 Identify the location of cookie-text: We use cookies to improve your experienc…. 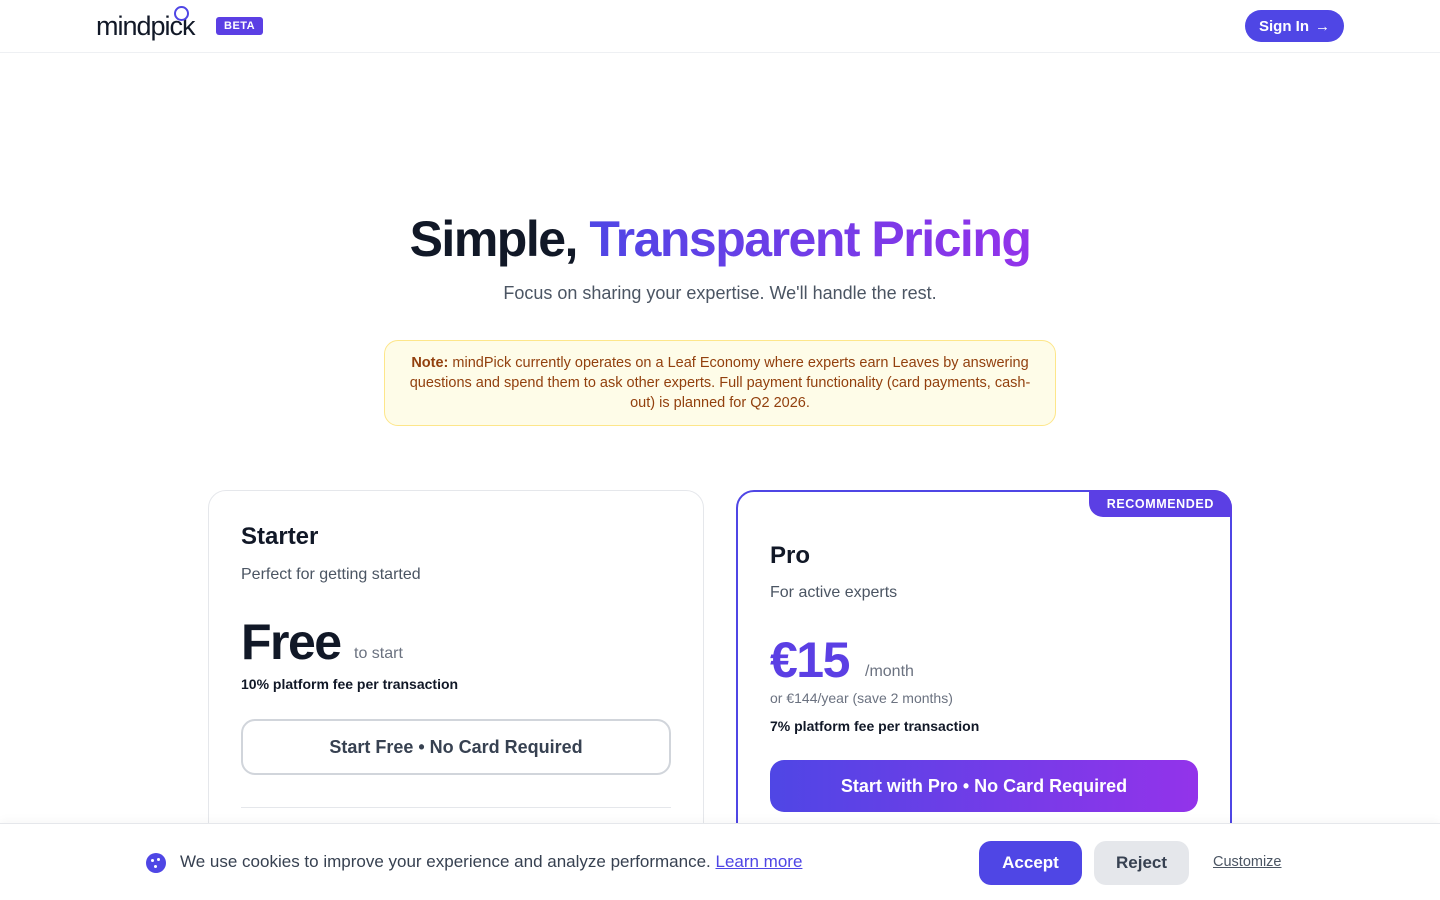
(445, 861).